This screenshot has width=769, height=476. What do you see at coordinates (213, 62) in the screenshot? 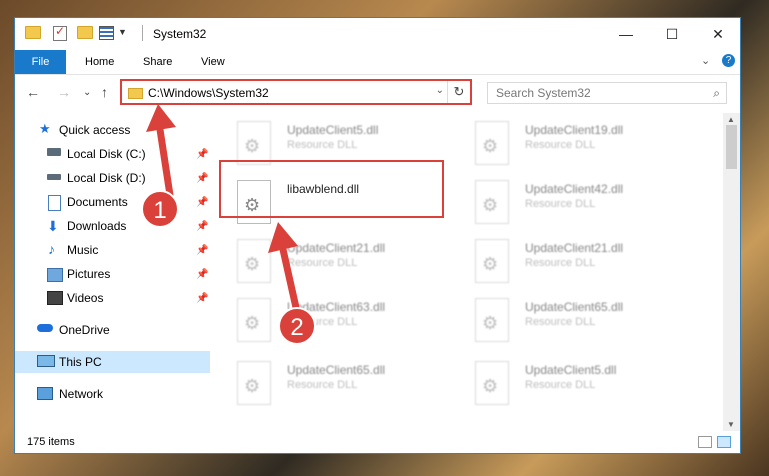
I see `tab-view: View` at bounding box center [213, 62].